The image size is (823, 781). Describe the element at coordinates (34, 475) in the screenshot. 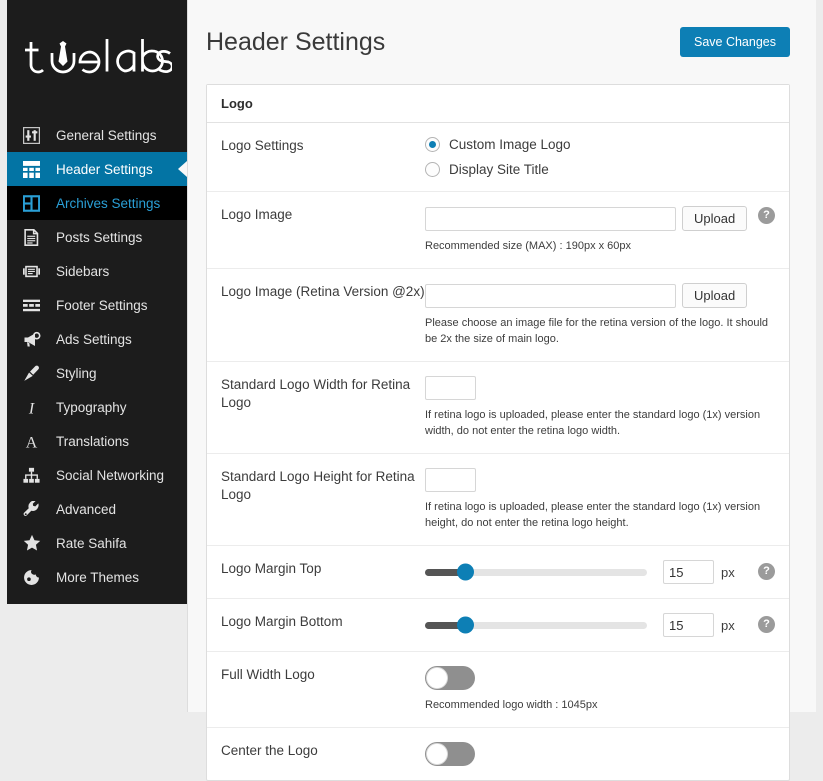

I see `sitemap-icon` at that location.